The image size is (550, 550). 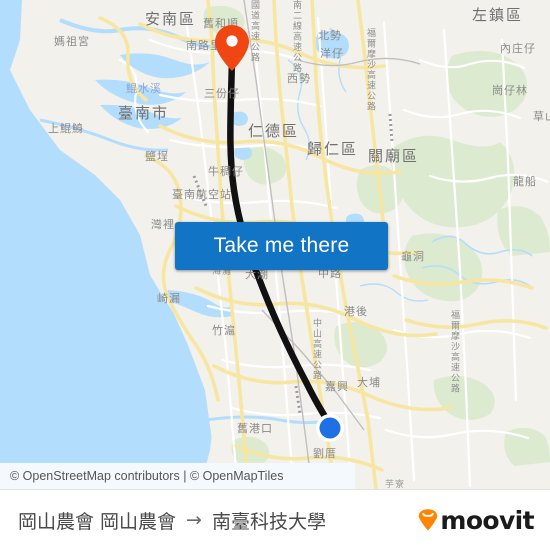 I want to click on route-origin-name: 岡山農會 岡山農會, so click(x=97, y=521).